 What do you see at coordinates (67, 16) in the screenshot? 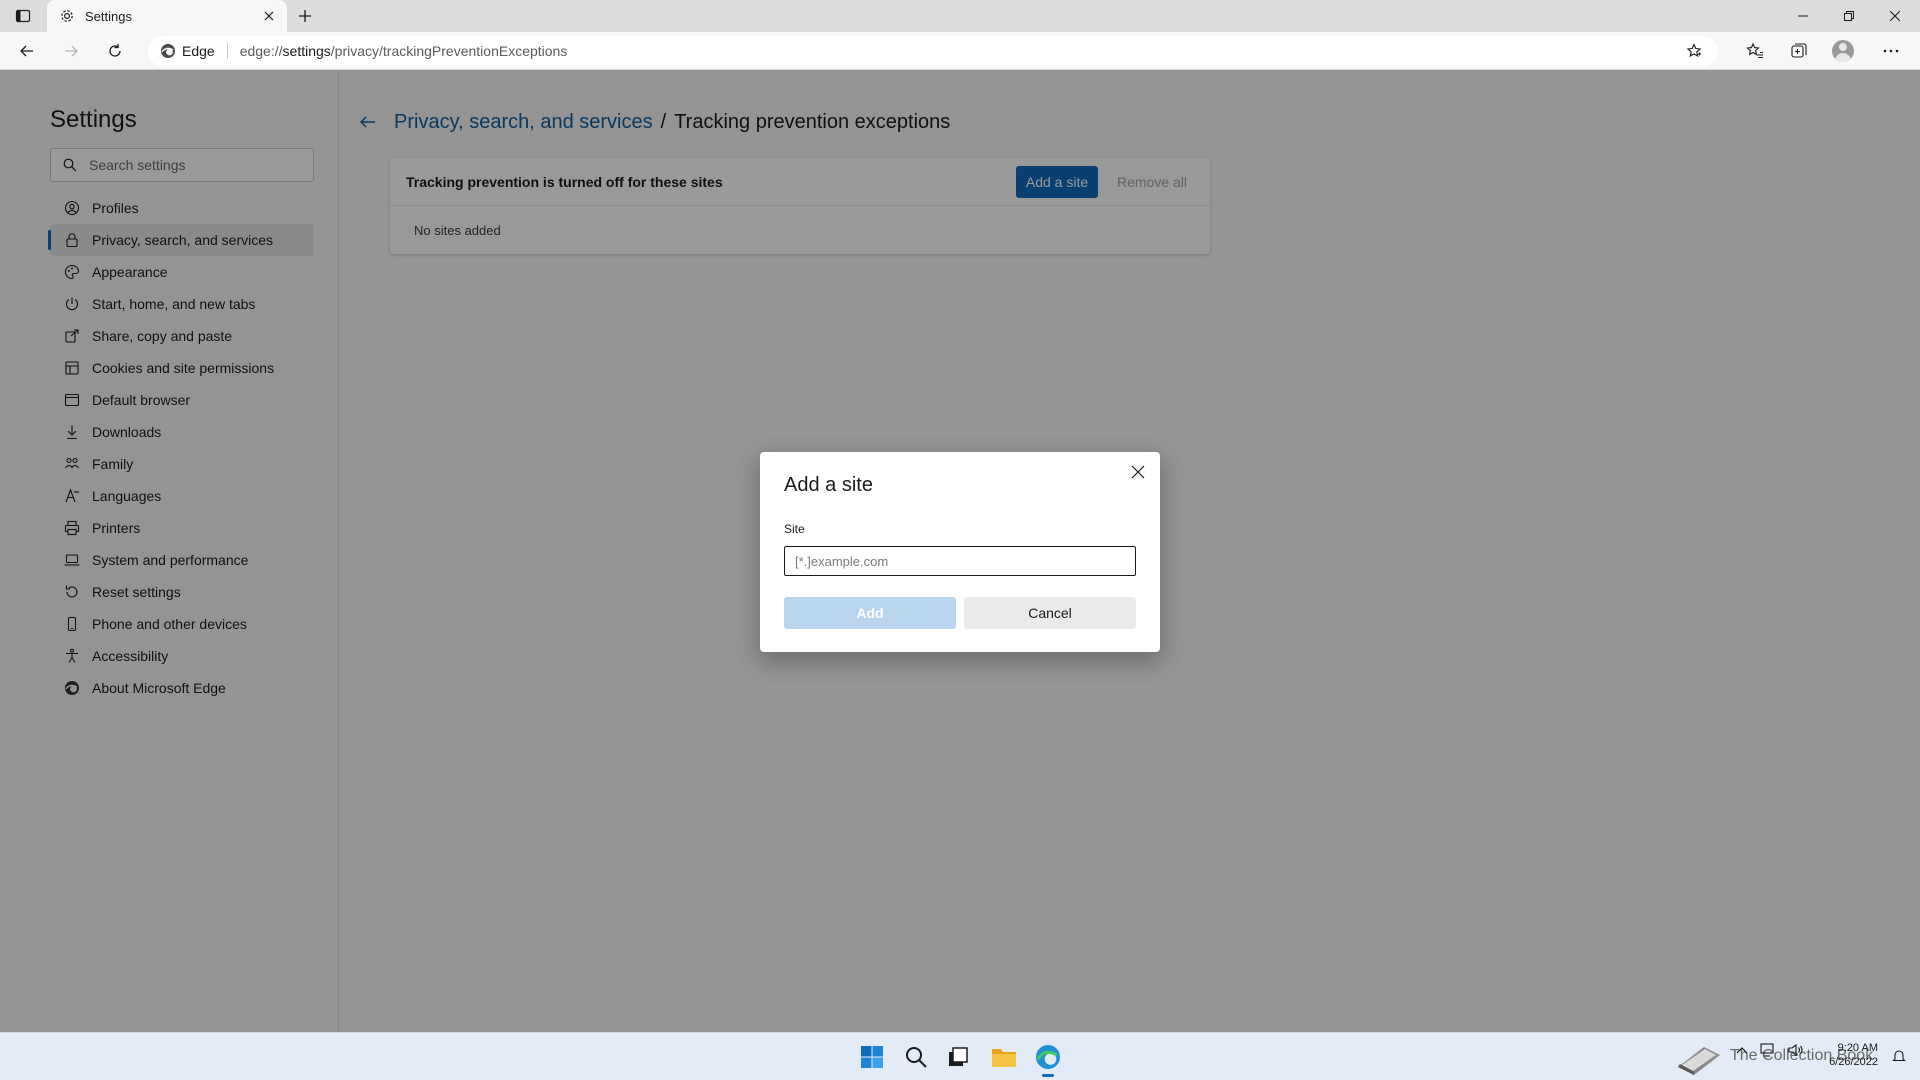
I see `gear-icon` at bounding box center [67, 16].